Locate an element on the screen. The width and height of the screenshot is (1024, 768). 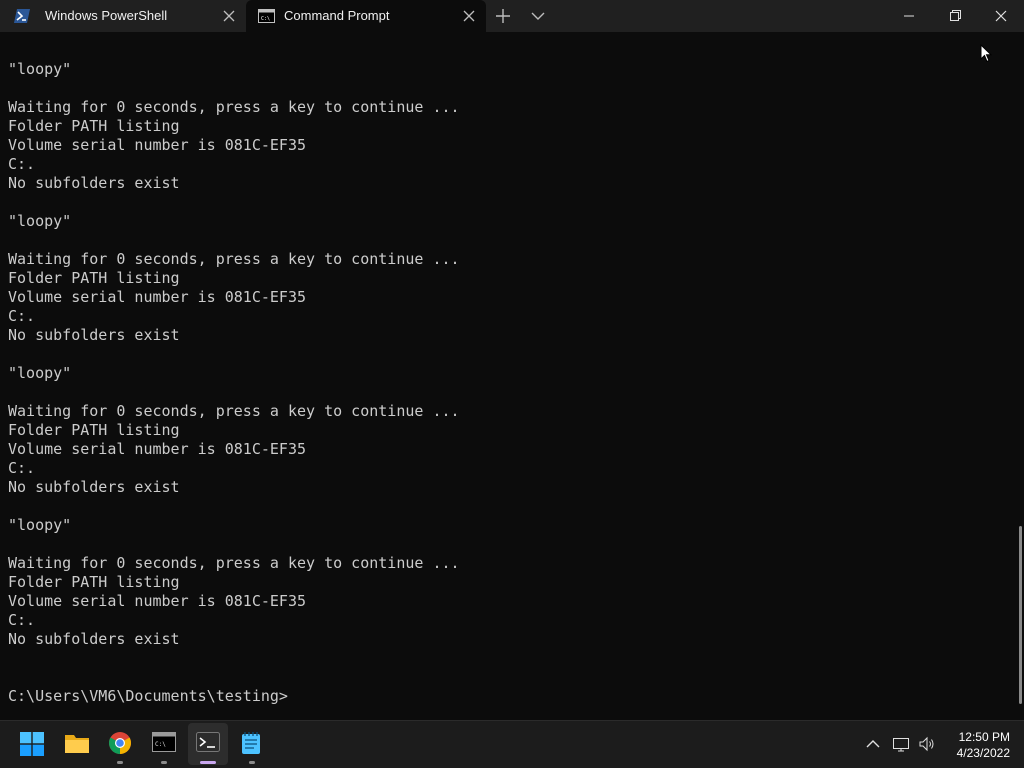
volume-icon is located at coordinates (927, 744).